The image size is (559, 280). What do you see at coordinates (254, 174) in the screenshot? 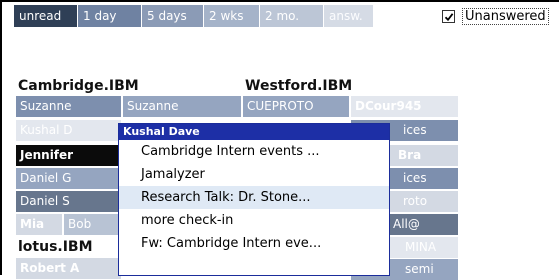
I see `menu-item: Jamalyzer` at bounding box center [254, 174].